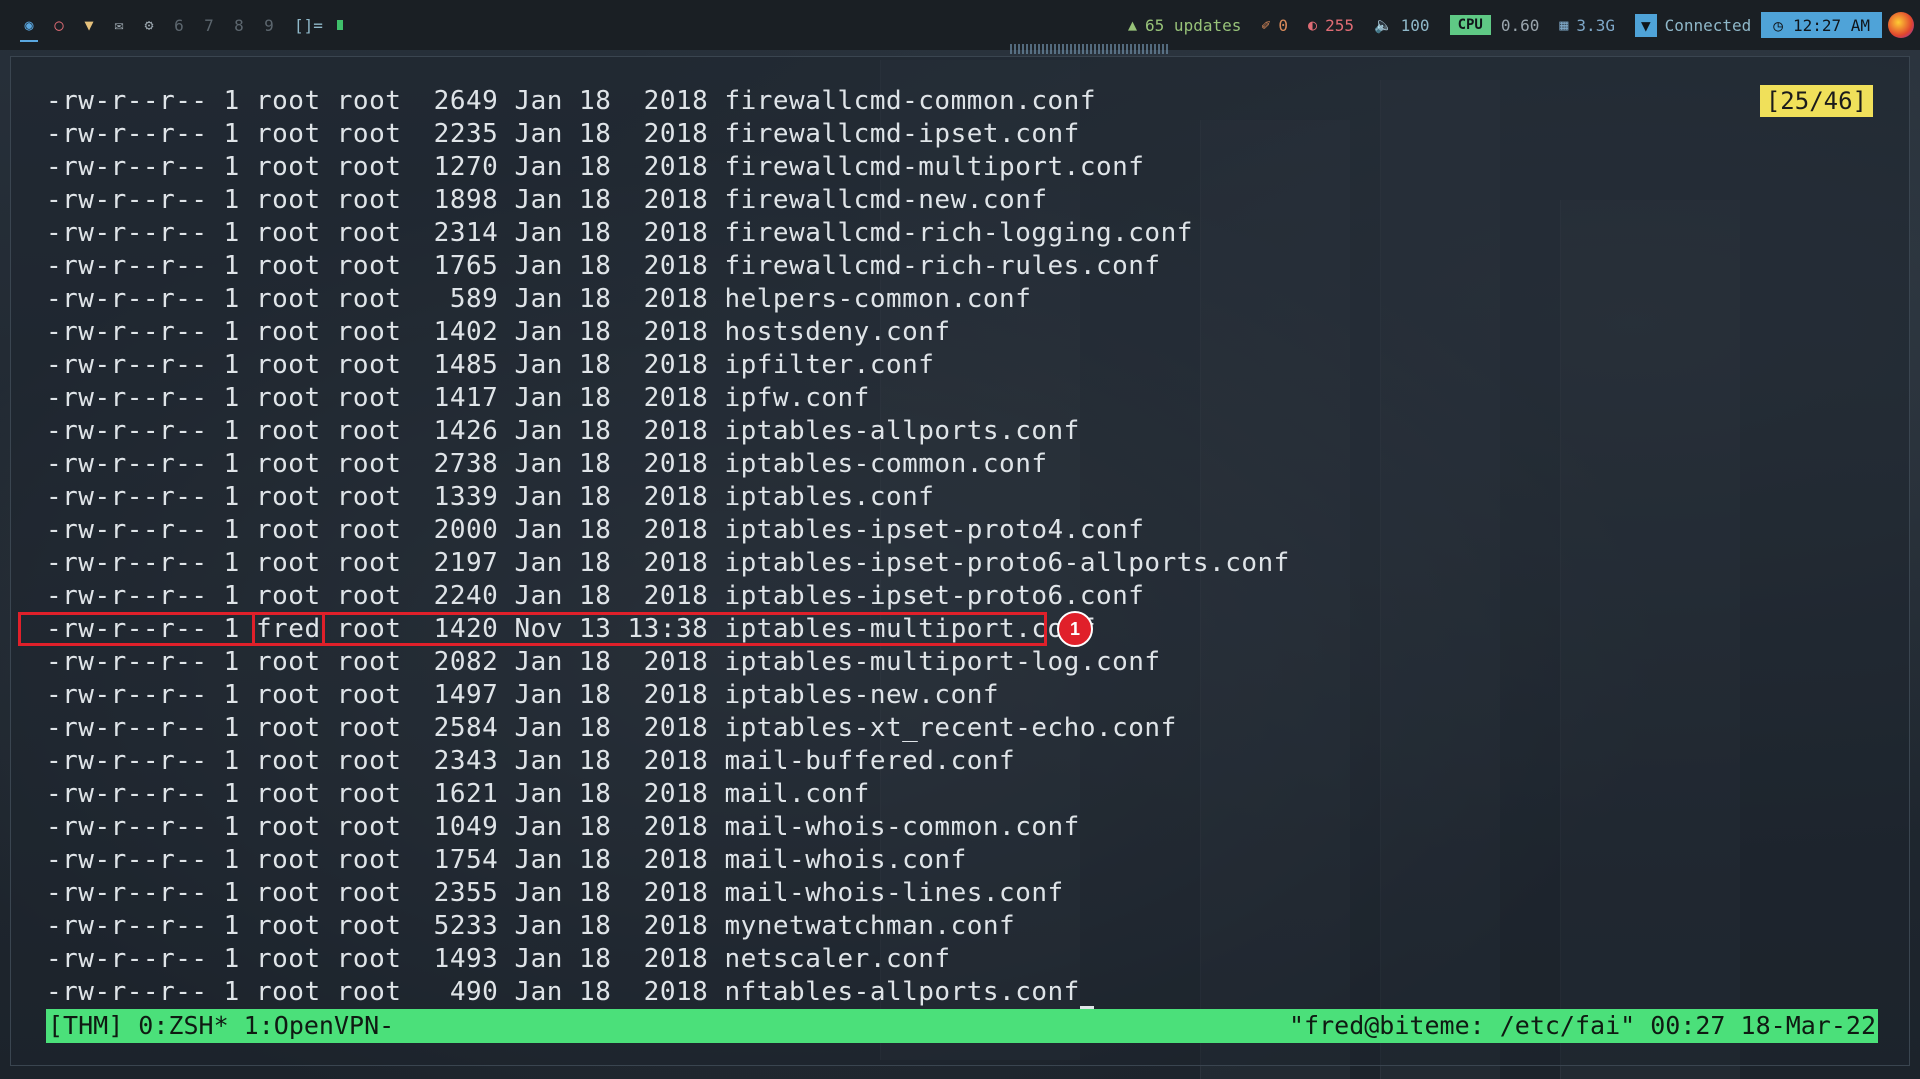  I want to click on workspace-mail-icon: ✉, so click(119, 25).